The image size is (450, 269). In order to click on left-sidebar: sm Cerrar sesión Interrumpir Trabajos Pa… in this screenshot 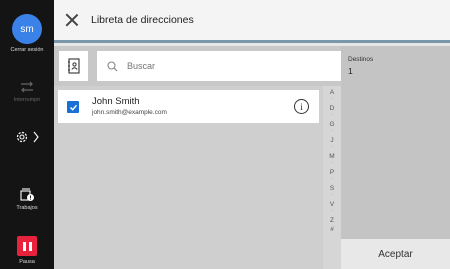, I will do `click(27, 134)`.